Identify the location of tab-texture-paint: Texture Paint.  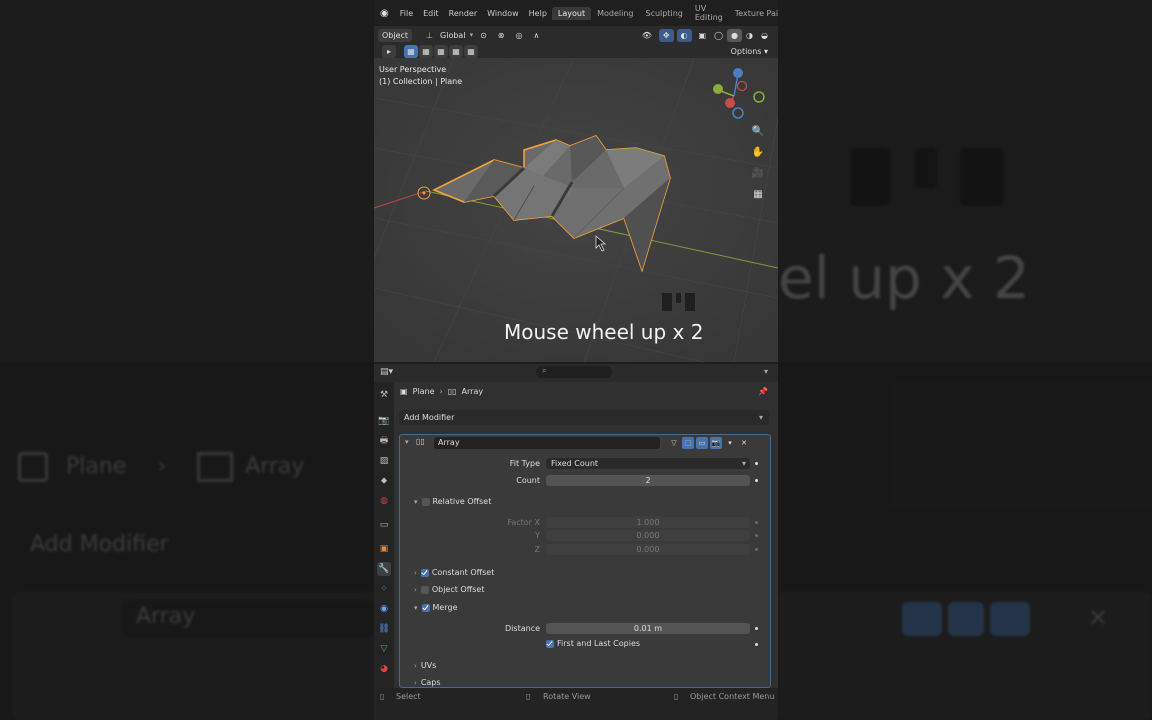
(753, 13).